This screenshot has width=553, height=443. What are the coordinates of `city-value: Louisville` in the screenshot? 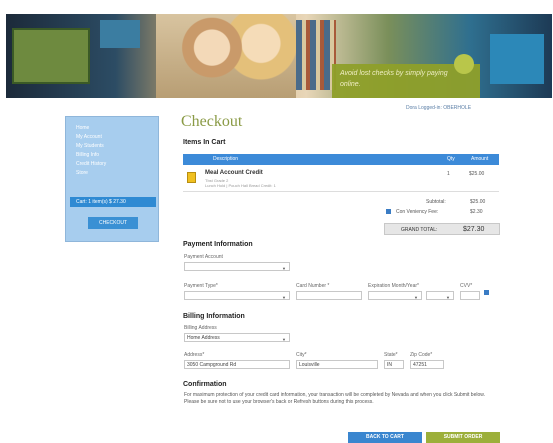 It's located at (309, 365).